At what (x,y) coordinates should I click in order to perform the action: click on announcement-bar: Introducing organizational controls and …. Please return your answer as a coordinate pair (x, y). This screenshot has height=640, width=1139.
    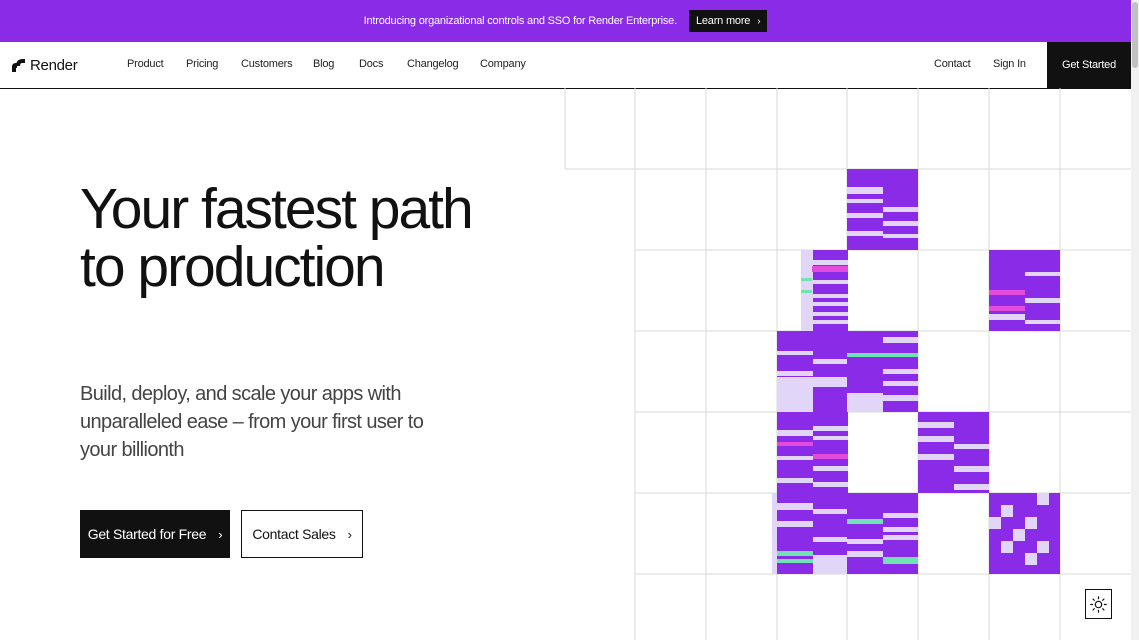
    Looking at the image, I should click on (565, 21).